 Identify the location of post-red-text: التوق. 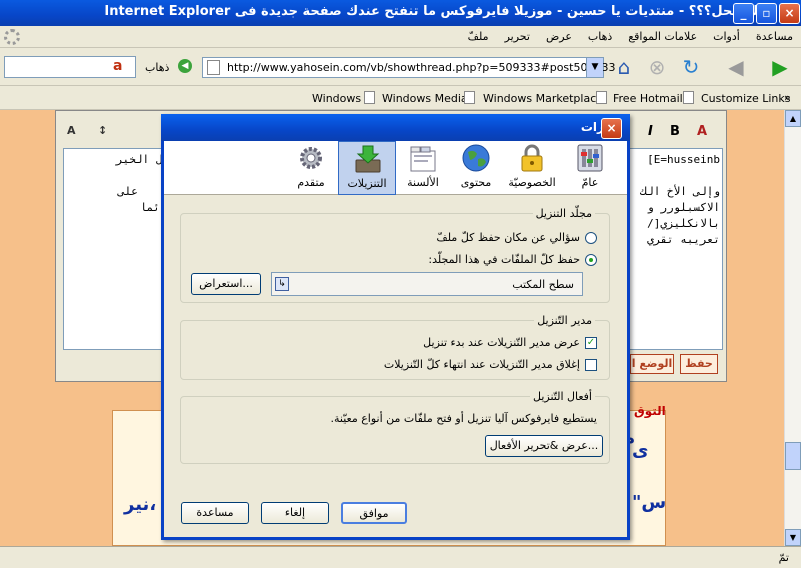
(650, 411).